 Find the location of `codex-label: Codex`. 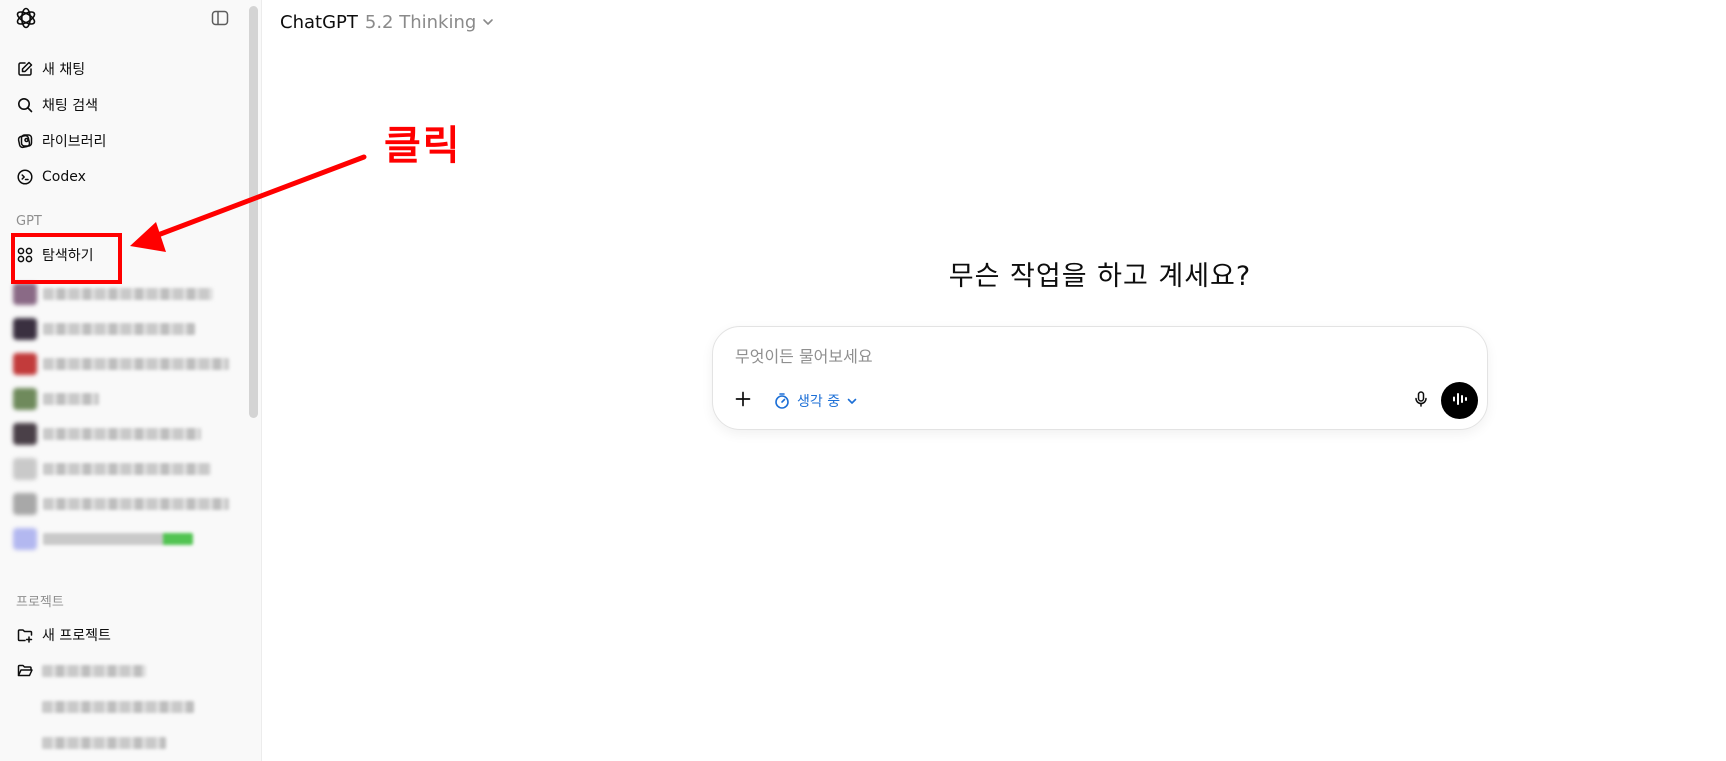

codex-label: Codex is located at coordinates (64, 177).